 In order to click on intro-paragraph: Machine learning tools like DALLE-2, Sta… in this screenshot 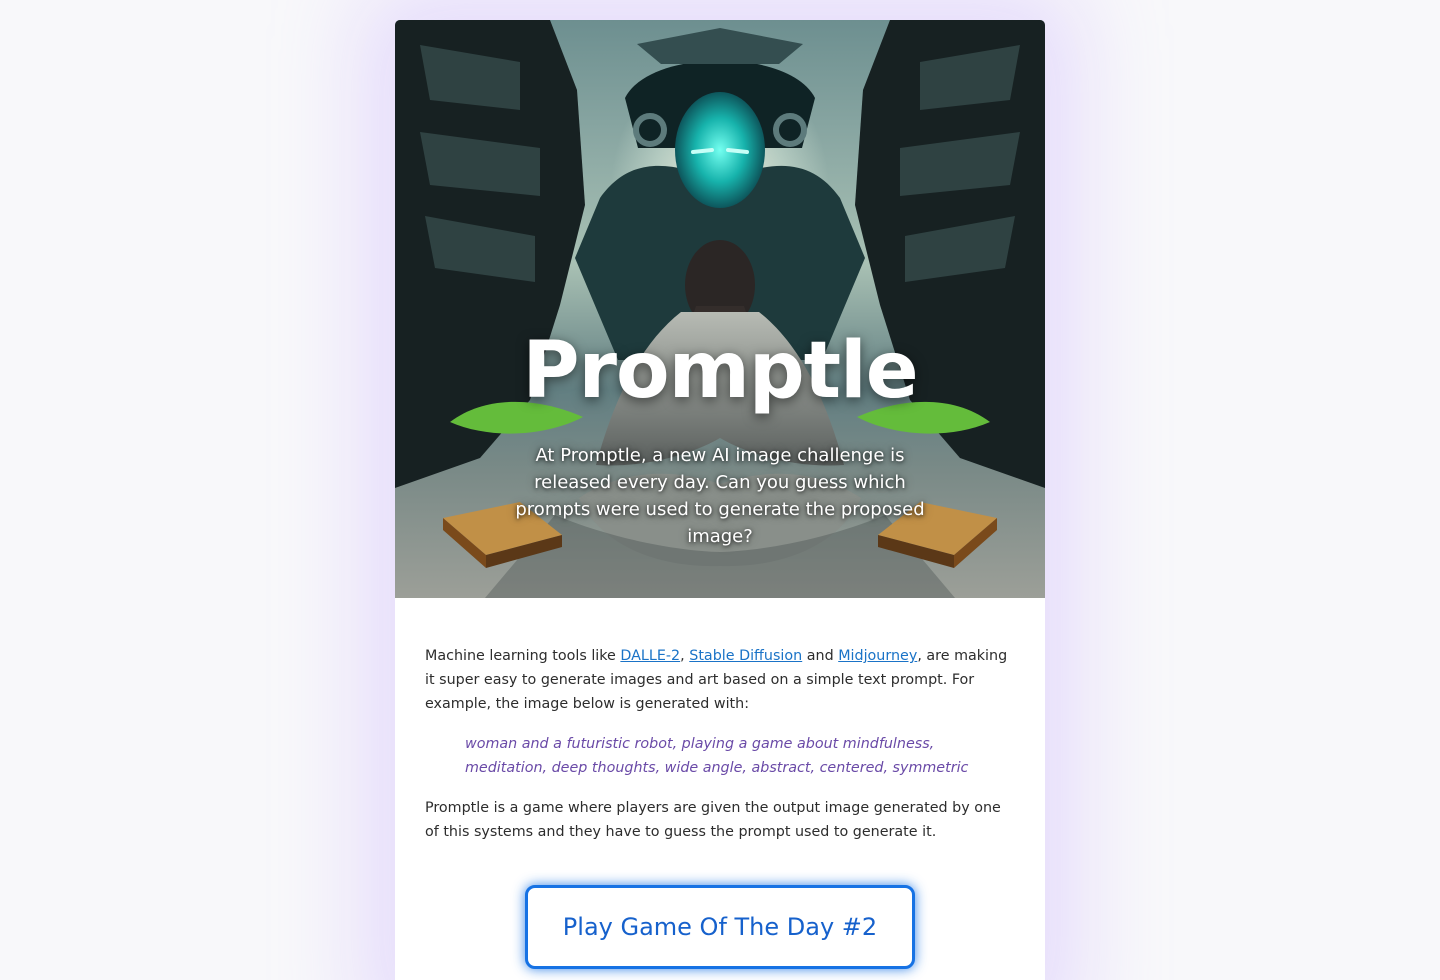, I will do `click(721, 680)`.